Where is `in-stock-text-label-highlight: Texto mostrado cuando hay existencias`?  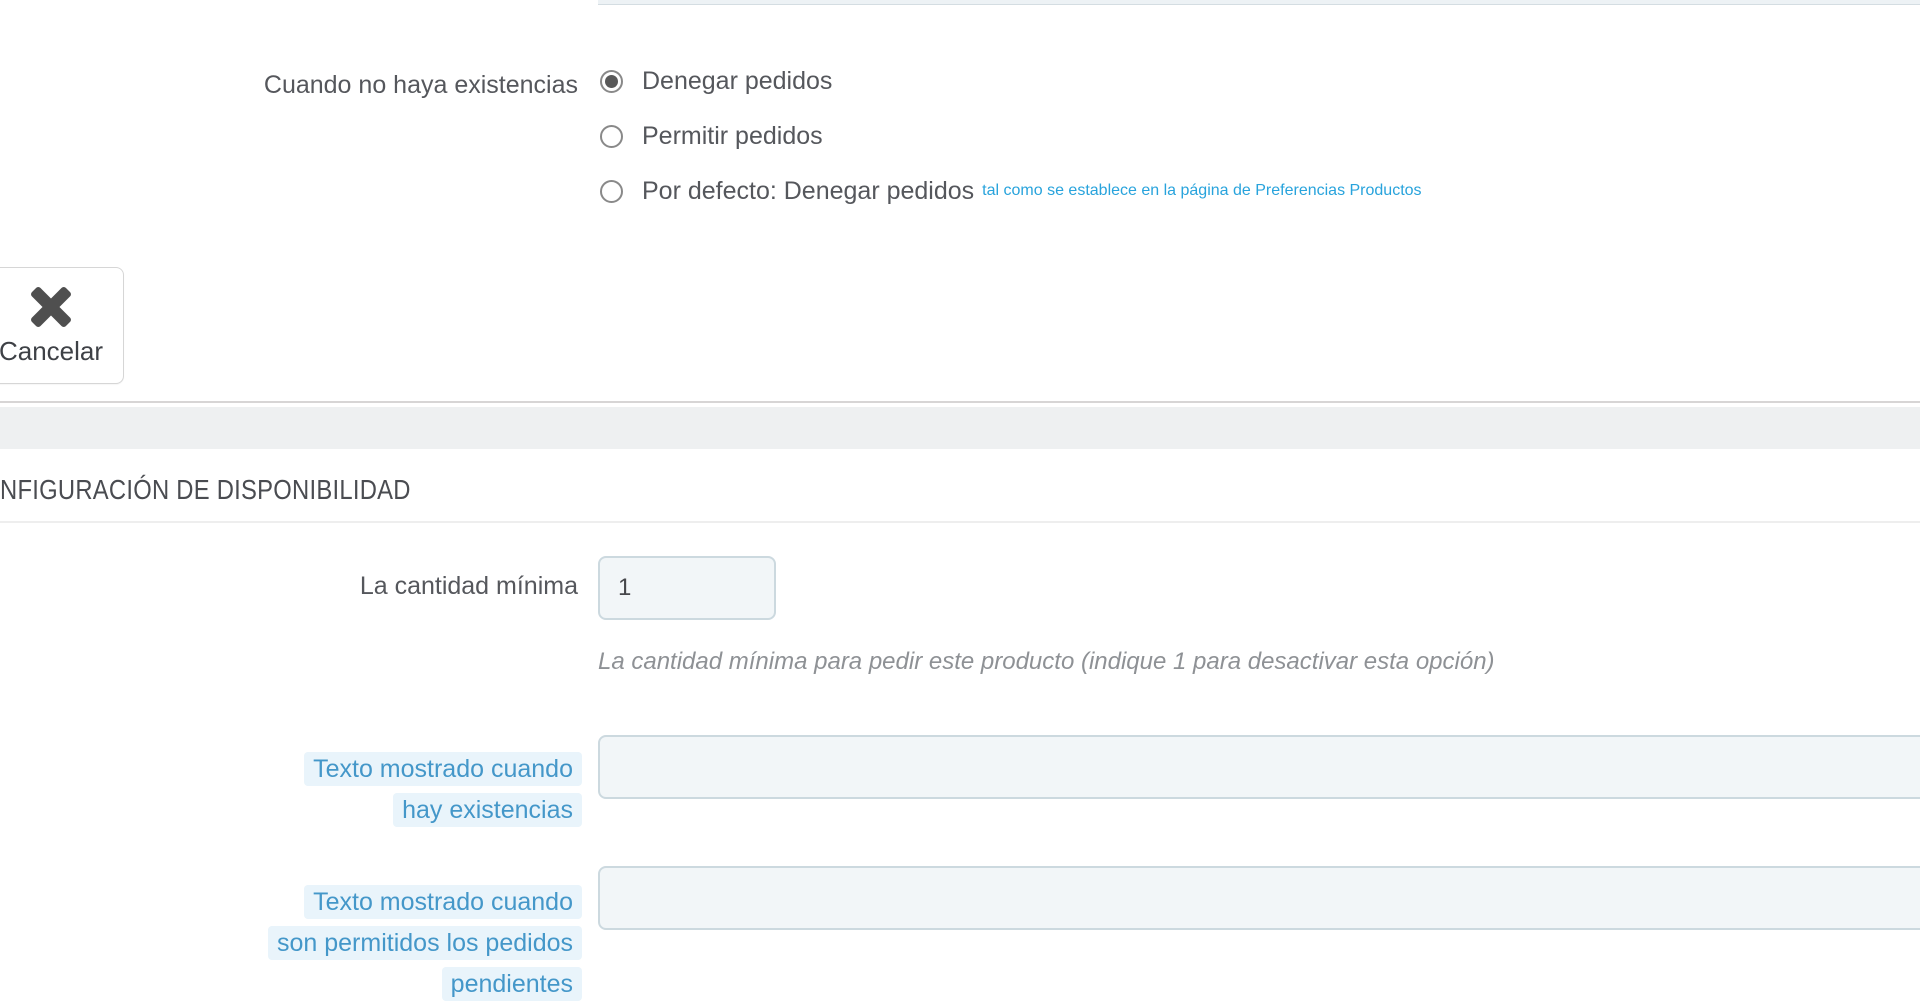
in-stock-text-label-highlight: Texto mostrado cuando hay existencias is located at coordinates (443, 789).